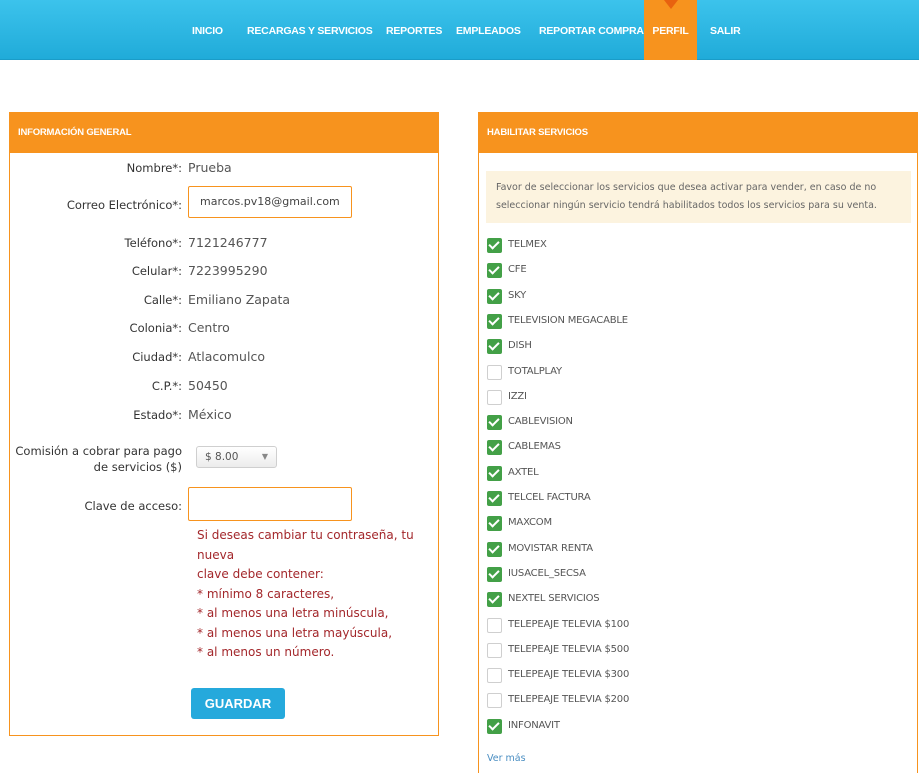 This screenshot has height=773, width=919. What do you see at coordinates (670, 30) in the screenshot?
I see `nav-perfil: PERFIL` at bounding box center [670, 30].